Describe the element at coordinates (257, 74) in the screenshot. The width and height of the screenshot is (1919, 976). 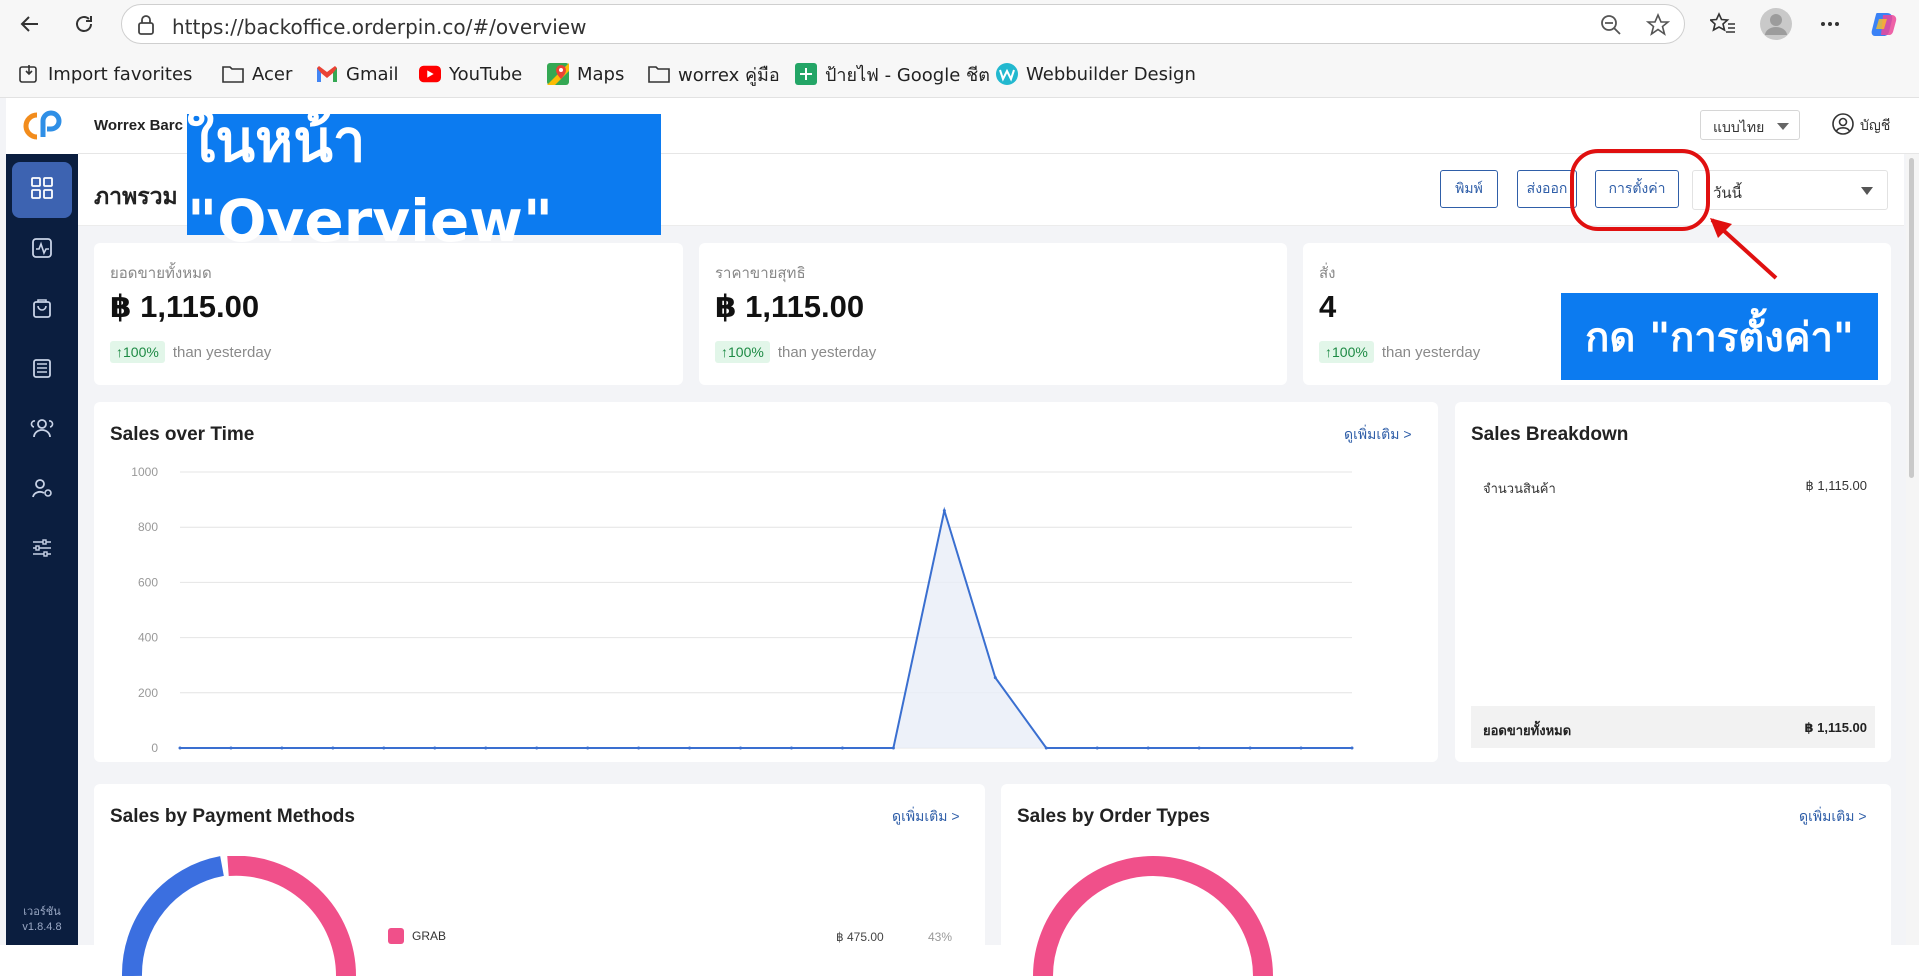
I see `bookmark-acer: Acer` at that location.